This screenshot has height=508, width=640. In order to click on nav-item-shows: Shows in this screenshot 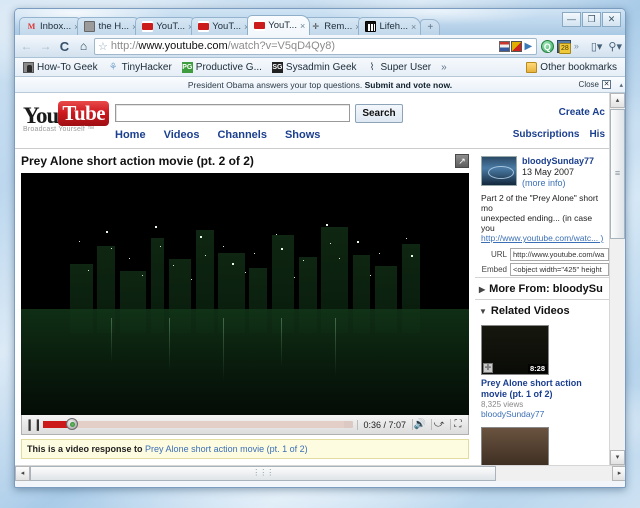, I will do `click(302, 135)`.